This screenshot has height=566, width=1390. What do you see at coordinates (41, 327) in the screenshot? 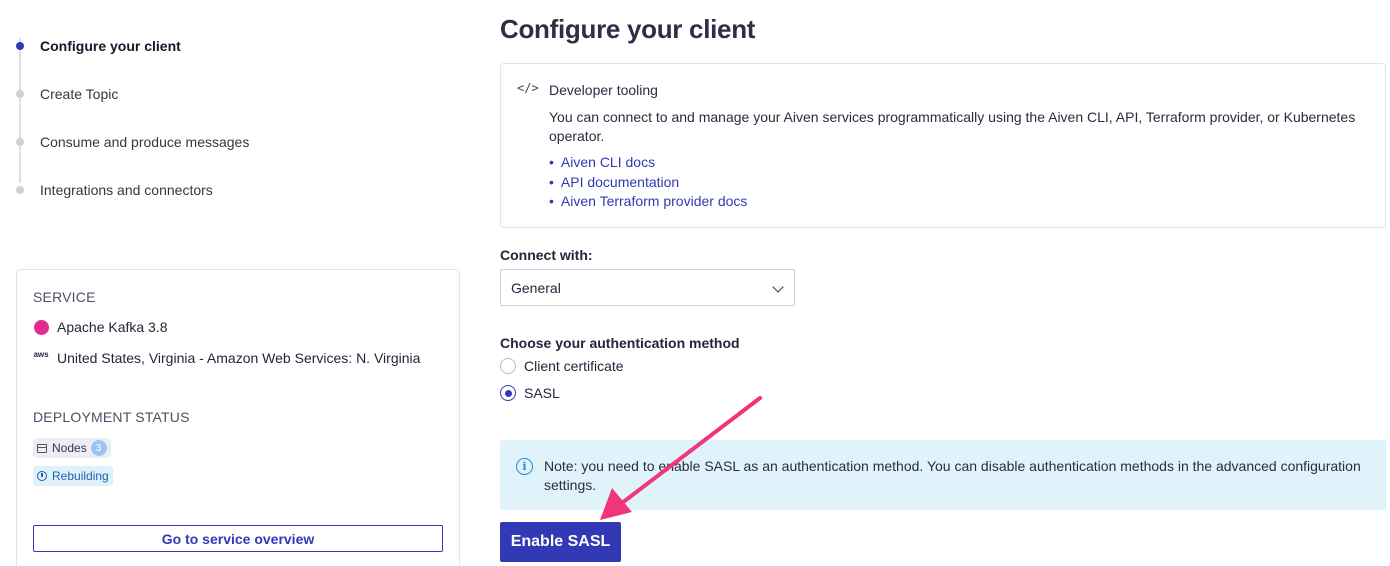
I see `kafka-icon` at bounding box center [41, 327].